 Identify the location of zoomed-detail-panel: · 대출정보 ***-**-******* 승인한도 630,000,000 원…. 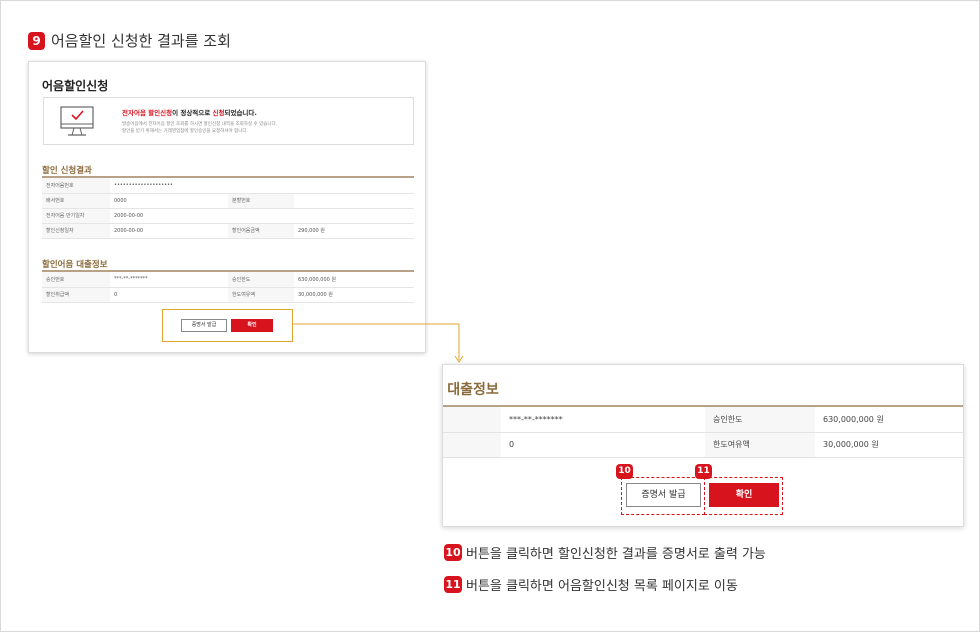
(703, 445).